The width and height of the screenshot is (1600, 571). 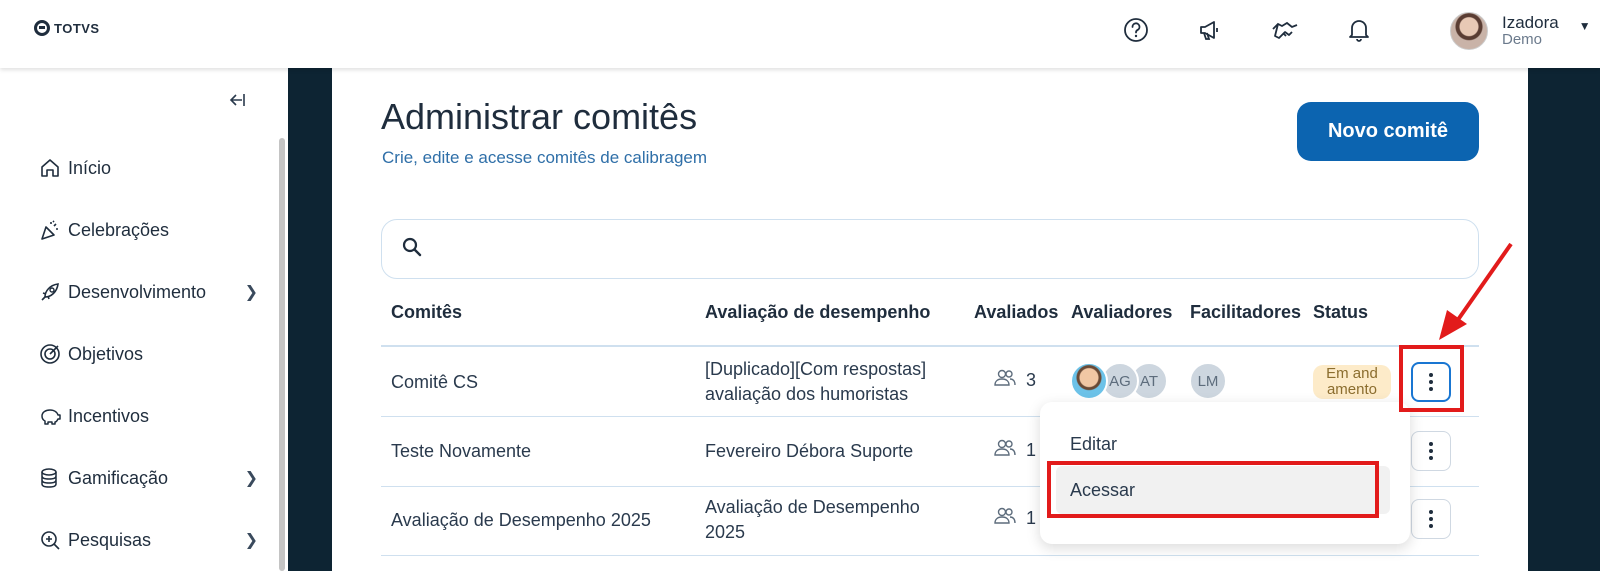 What do you see at coordinates (812, 507) in the screenshot?
I see `evaluation-line: Avaliação de Desempenho` at bounding box center [812, 507].